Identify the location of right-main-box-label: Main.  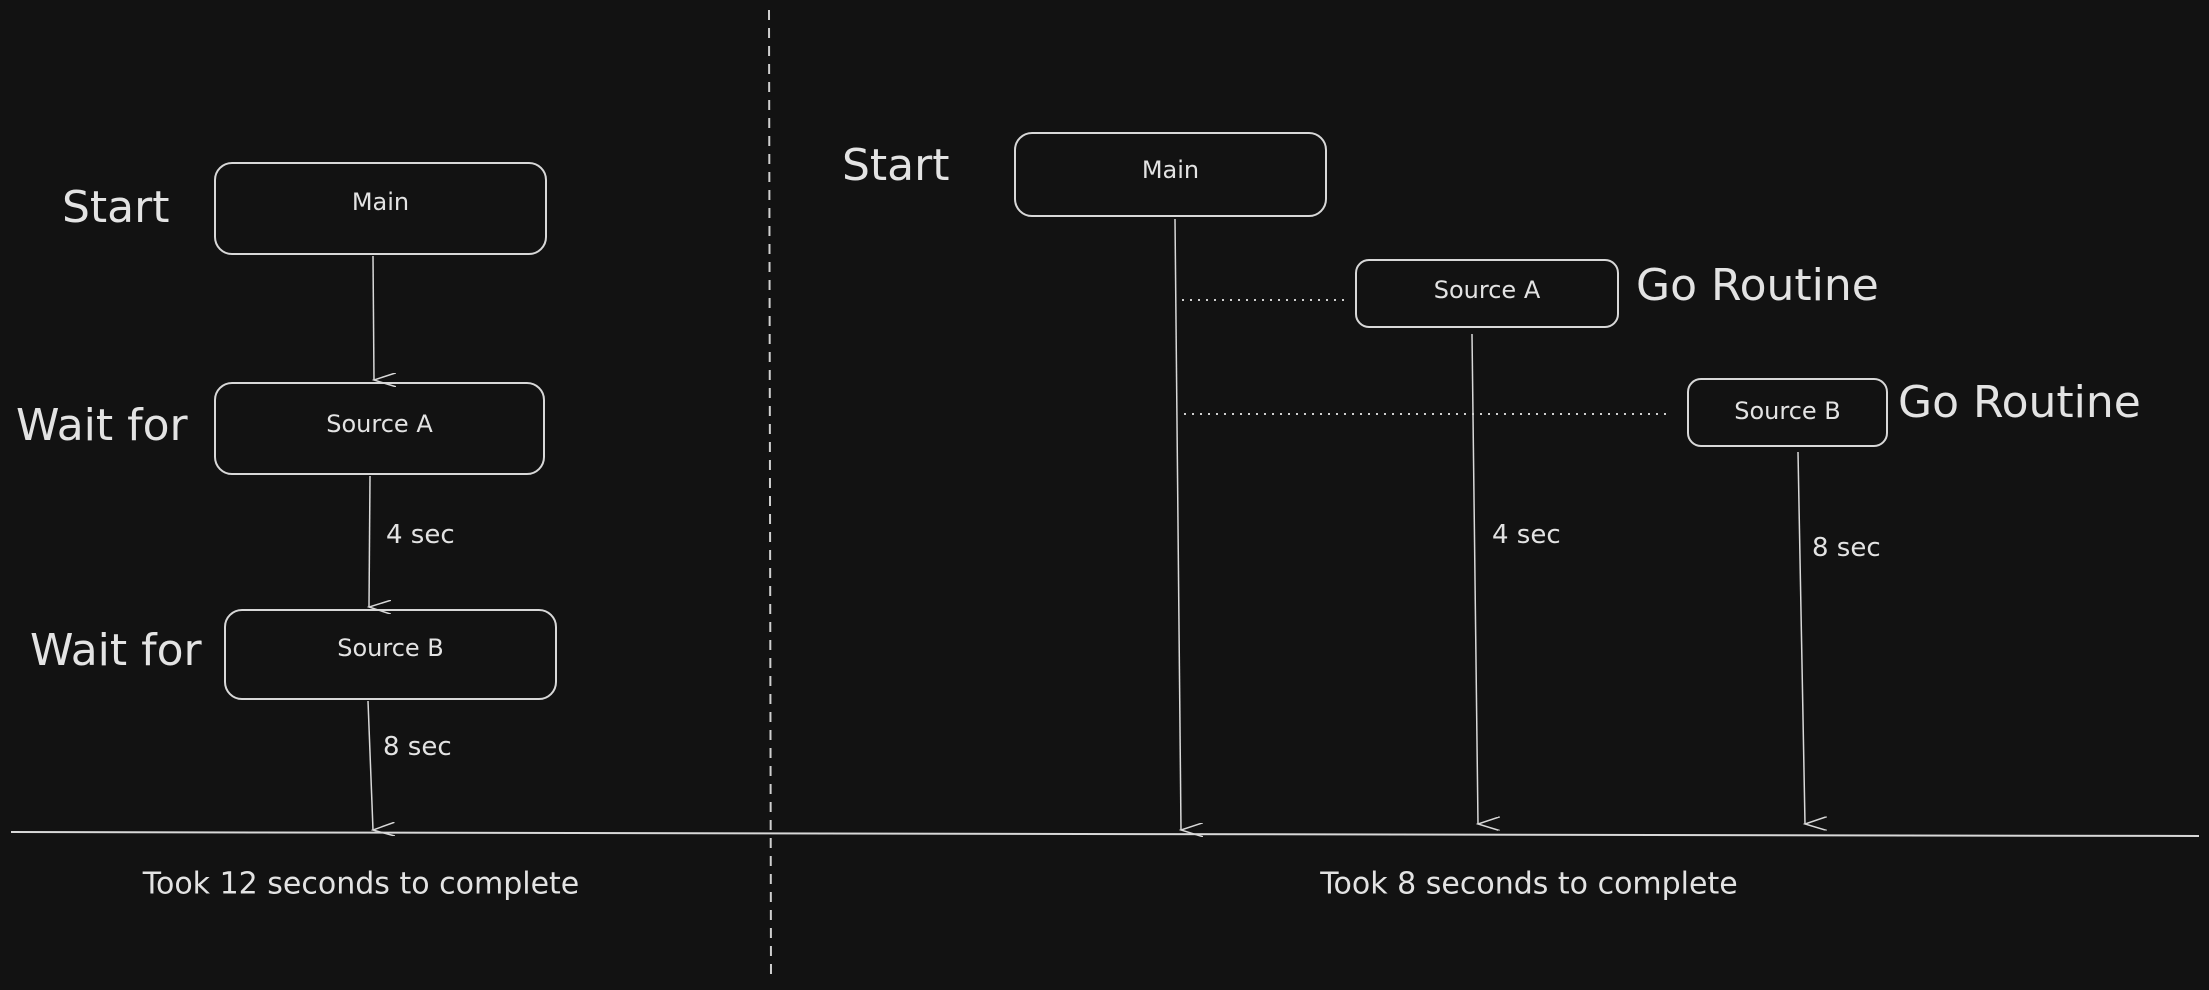
(1170, 170).